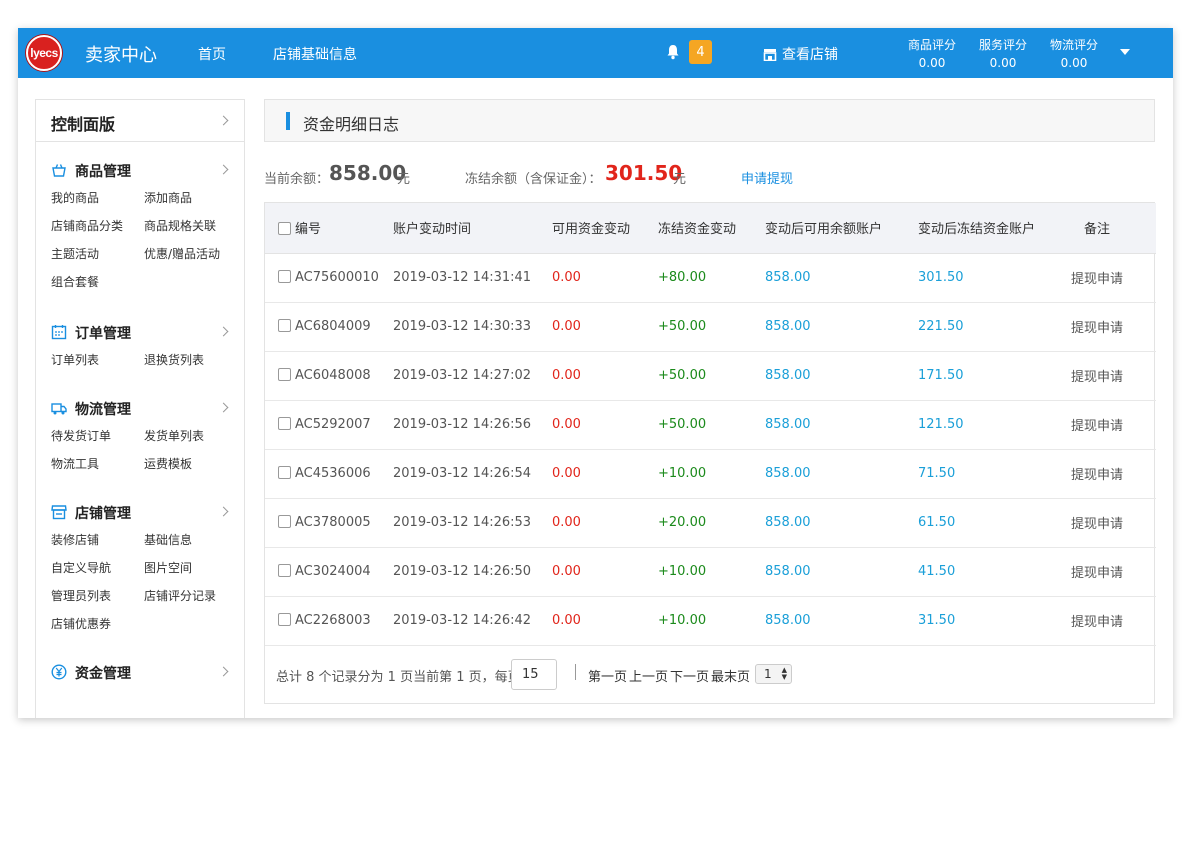 The width and height of the screenshot is (1190, 844). Describe the element at coordinates (103, 674) in the screenshot. I see `sidebar-section-title: 资金管理` at that location.